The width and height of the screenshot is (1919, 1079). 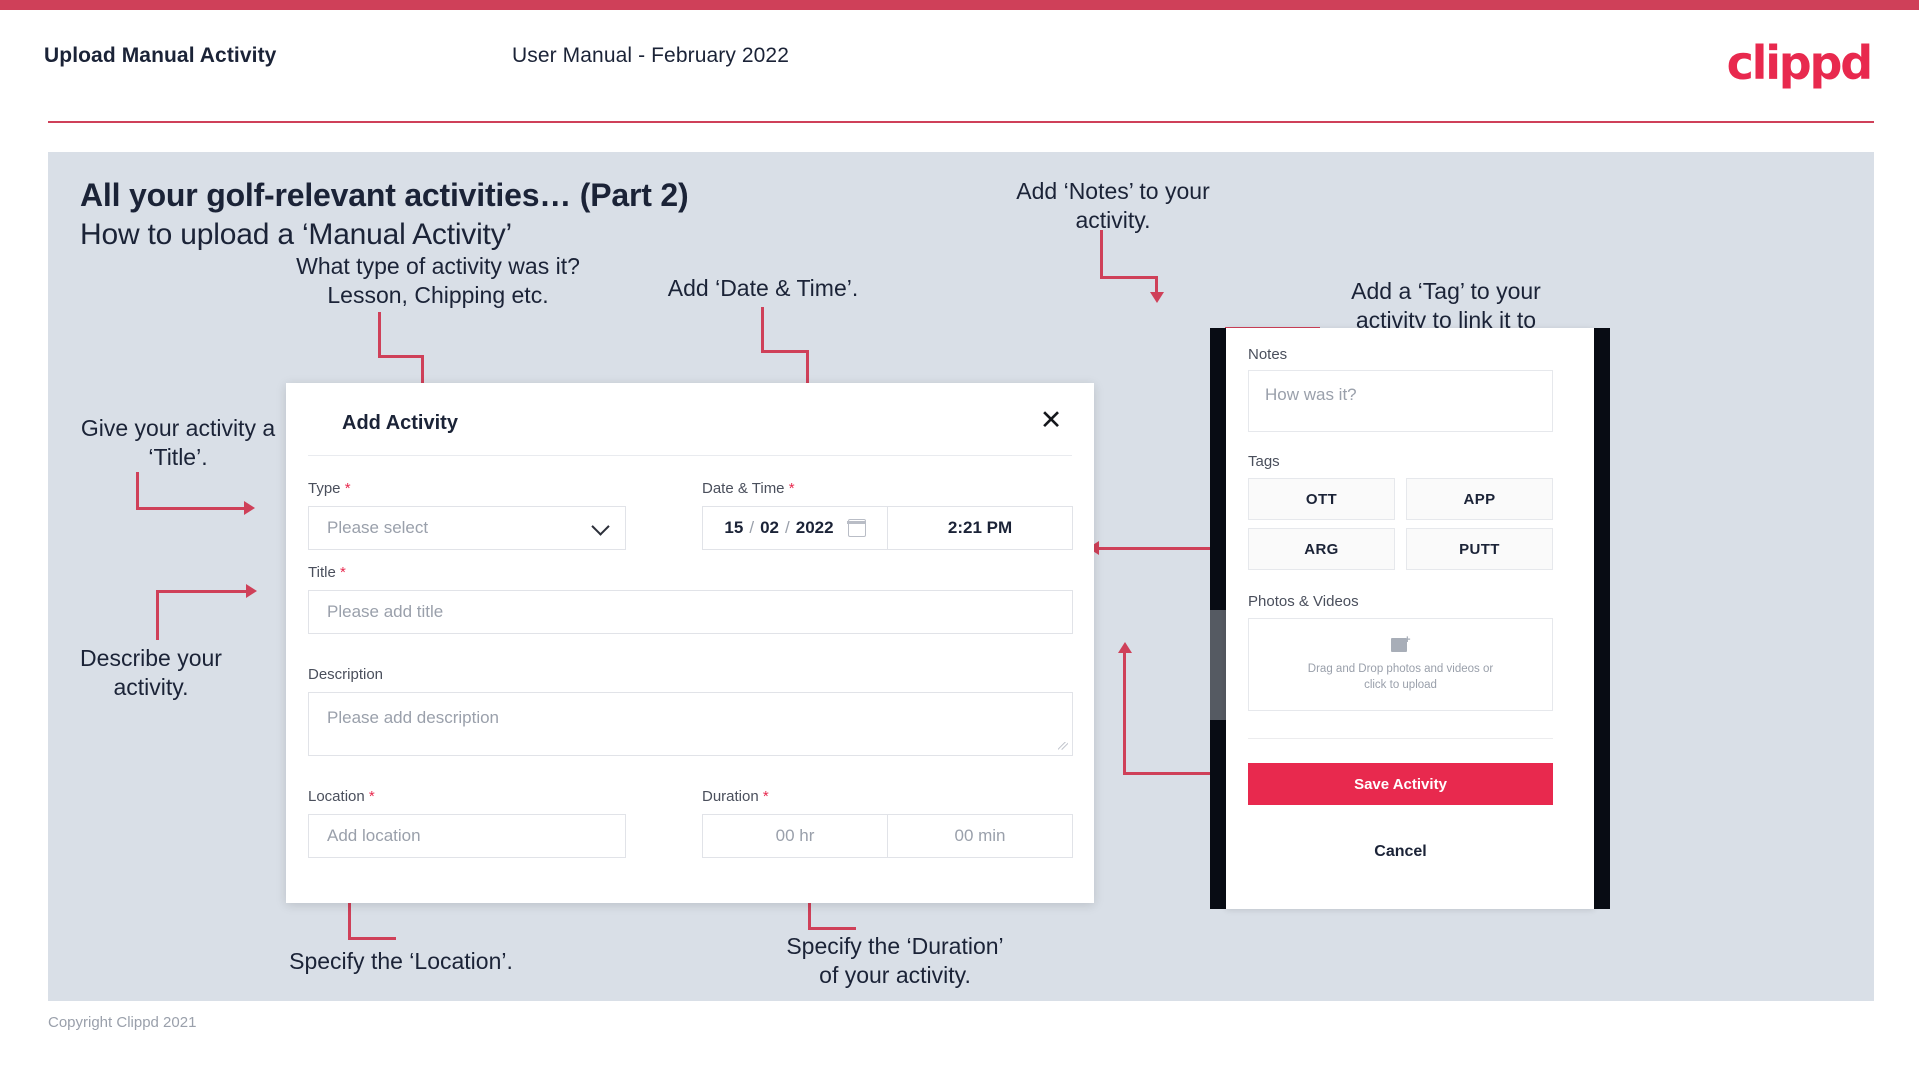 I want to click on dropzone-text-line1: Drag and Drop photos and videos or, so click(x=1400, y=669).